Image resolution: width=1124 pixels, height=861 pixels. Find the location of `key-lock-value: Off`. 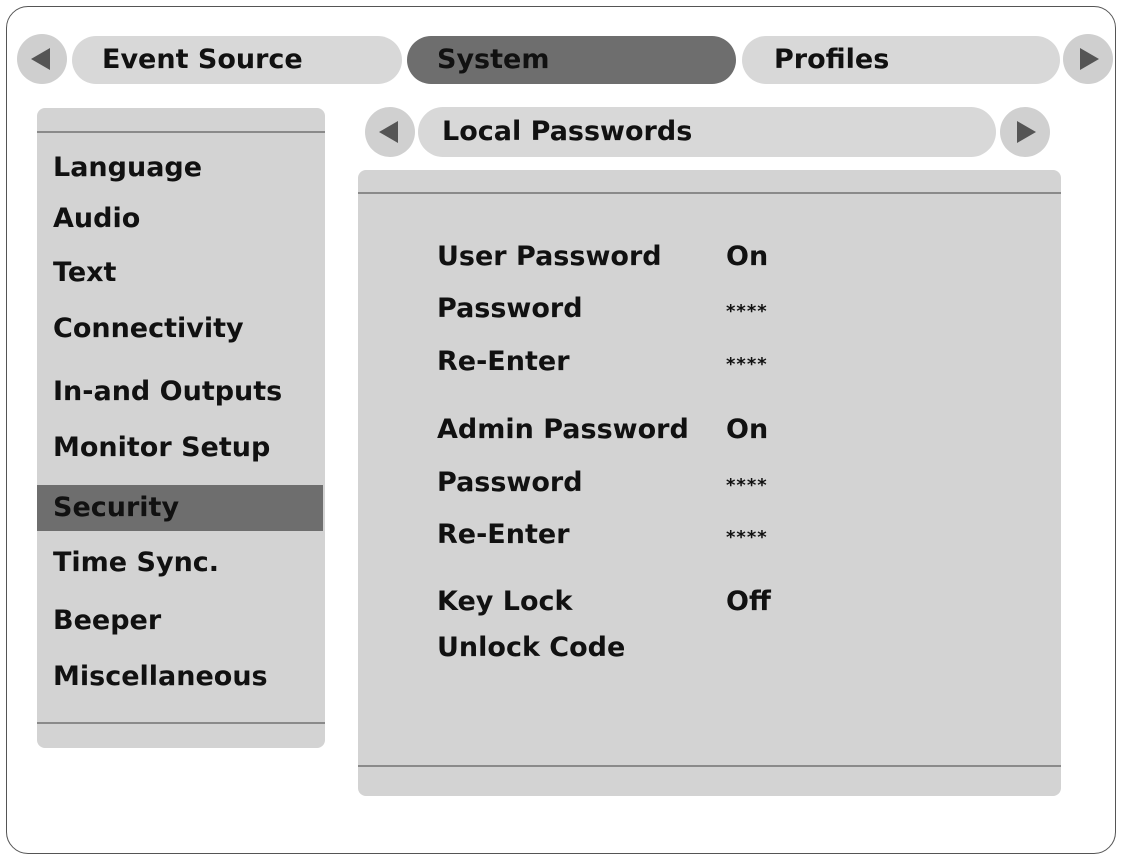

key-lock-value: Off is located at coordinates (748, 602).